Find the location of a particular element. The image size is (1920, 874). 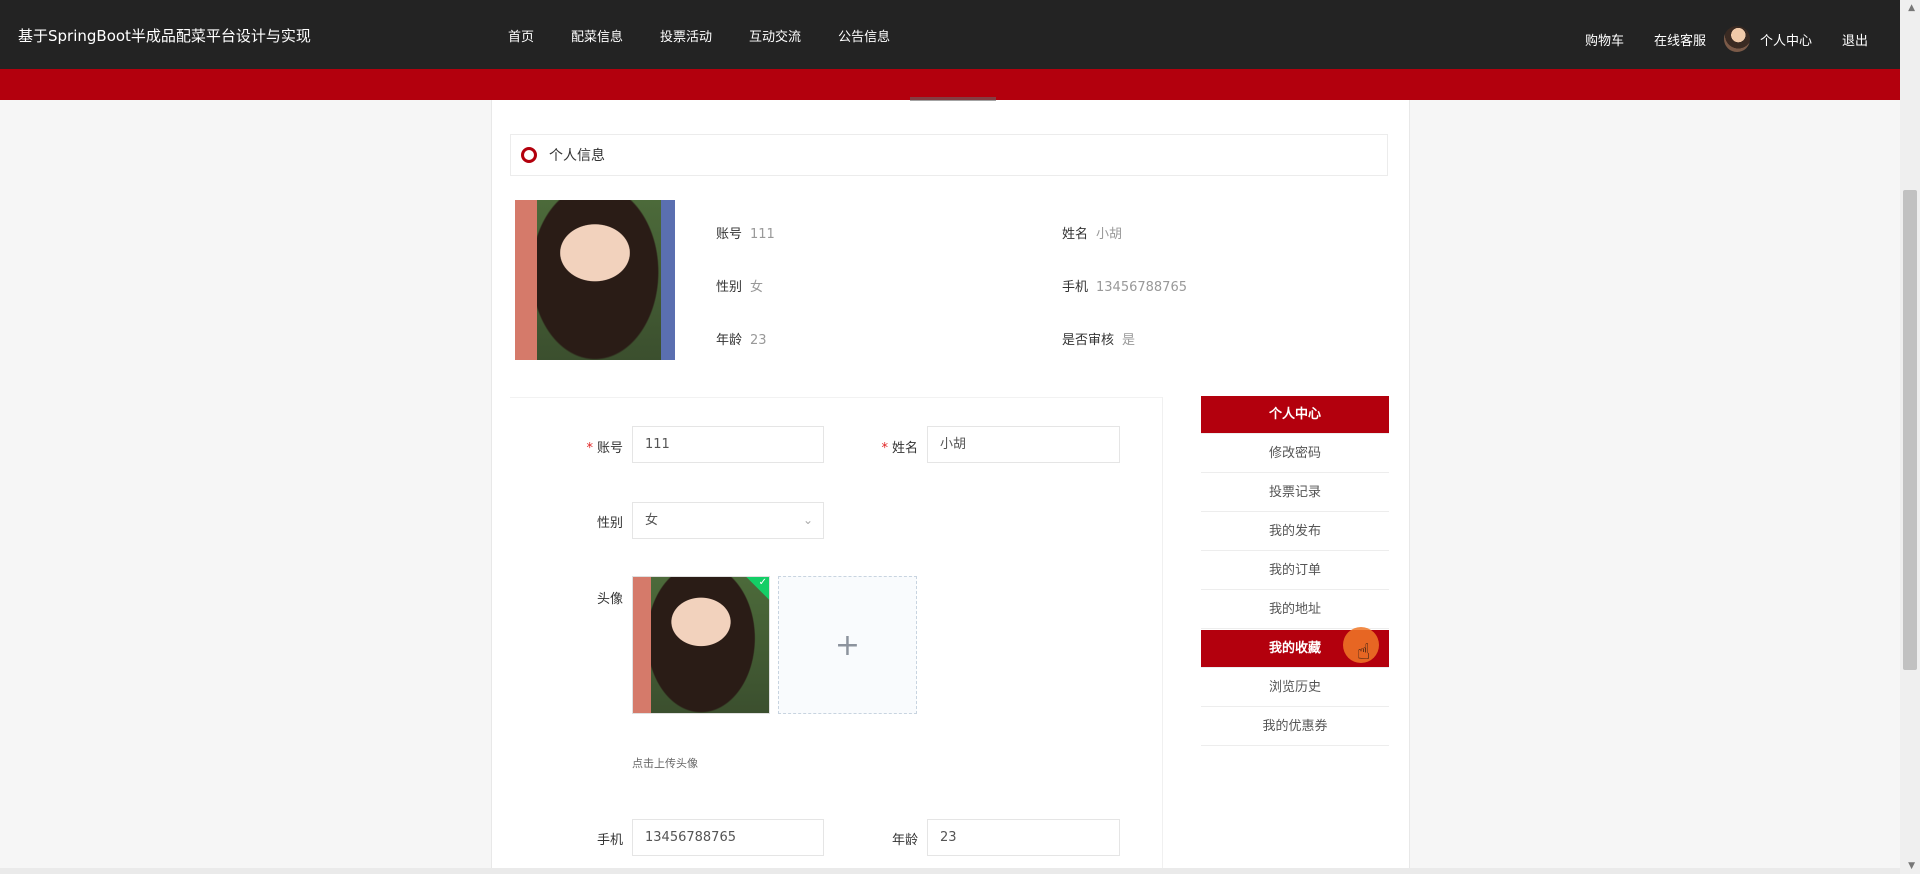

info-phone-label: 手机 is located at coordinates (1075, 287).